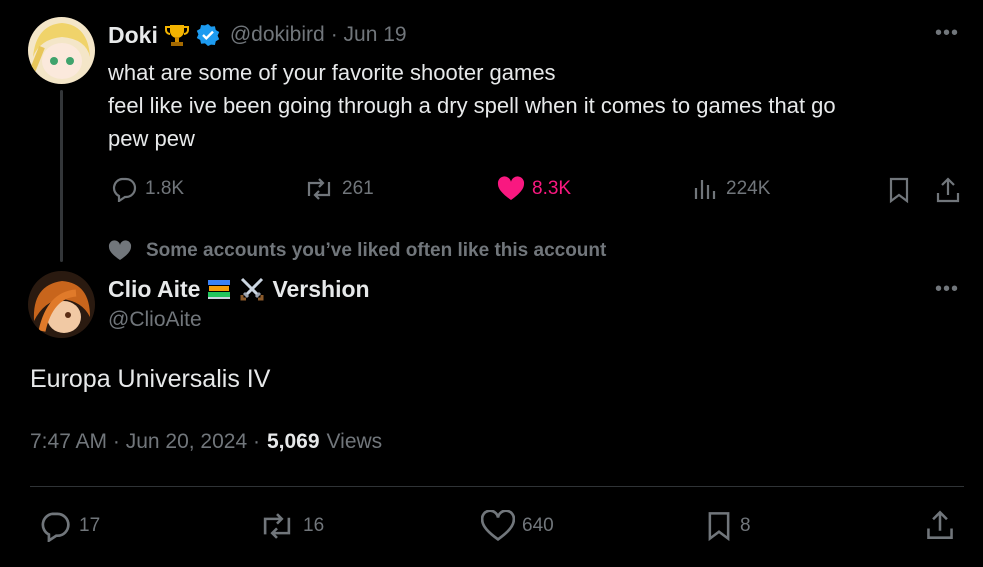 This screenshot has height=567, width=983. I want to click on main-tweet-text: Europa Universalis IV, so click(150, 379).